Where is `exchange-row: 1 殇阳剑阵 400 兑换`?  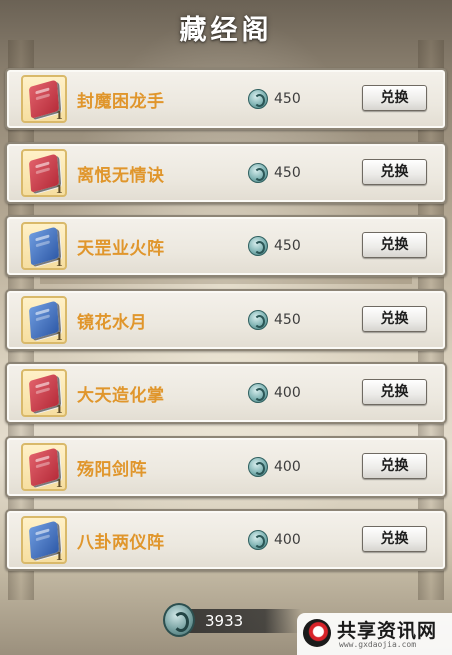
exchange-row: 1 殇阳剑阵 400 兑换 is located at coordinates (226, 466).